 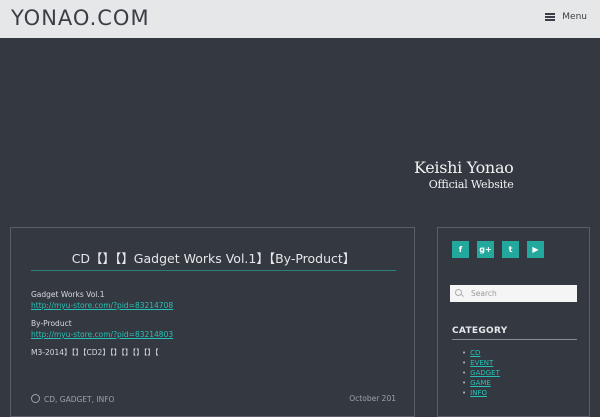 What do you see at coordinates (213, 399) in the screenshot?
I see `post-meta: CD, GADGET, INFO October 201` at bounding box center [213, 399].